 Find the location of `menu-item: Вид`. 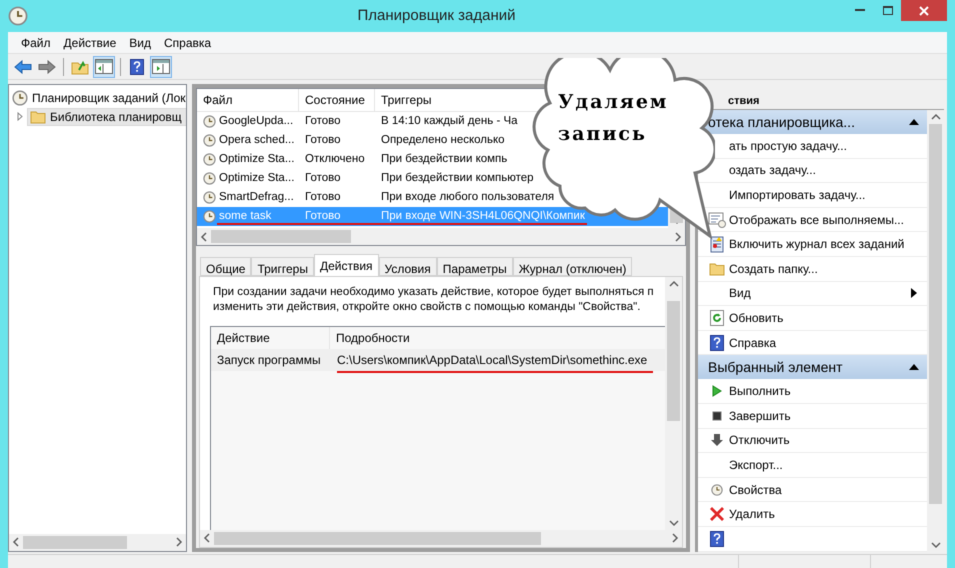

menu-item: Вид is located at coordinates (140, 43).